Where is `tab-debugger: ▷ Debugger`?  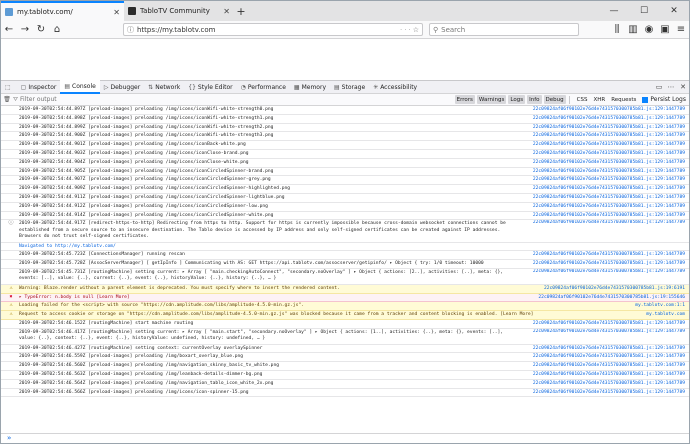 tab-debugger: ▷ Debugger is located at coordinates (122, 87).